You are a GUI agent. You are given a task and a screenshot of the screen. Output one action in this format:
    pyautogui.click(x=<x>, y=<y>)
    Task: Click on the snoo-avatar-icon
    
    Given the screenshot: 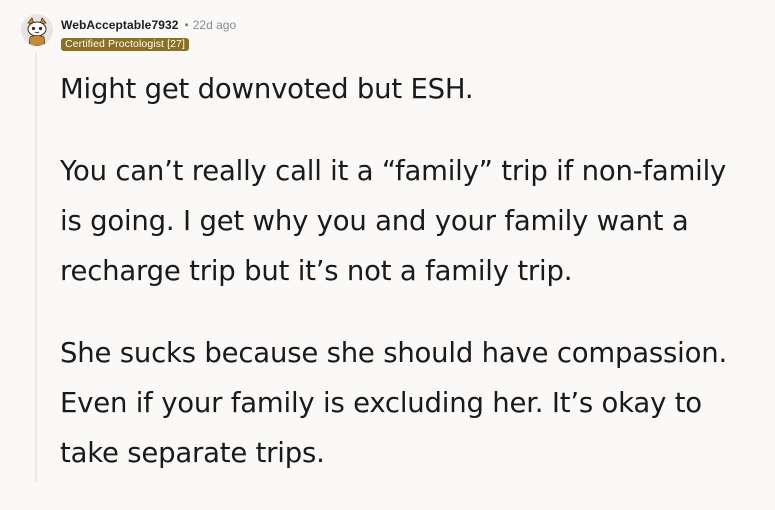 What is the action you would take?
    pyautogui.click(x=37, y=30)
    